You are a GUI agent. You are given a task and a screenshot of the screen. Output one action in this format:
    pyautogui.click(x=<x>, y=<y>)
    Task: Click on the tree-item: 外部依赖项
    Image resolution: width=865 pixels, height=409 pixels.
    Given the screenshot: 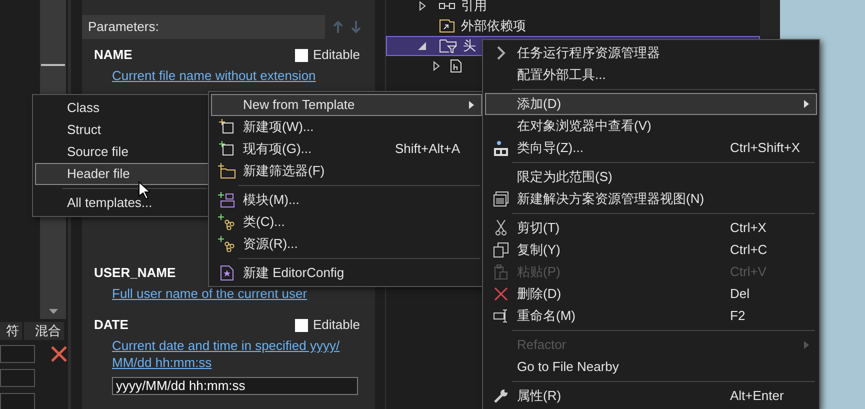 What is the action you would take?
    pyautogui.click(x=573, y=26)
    